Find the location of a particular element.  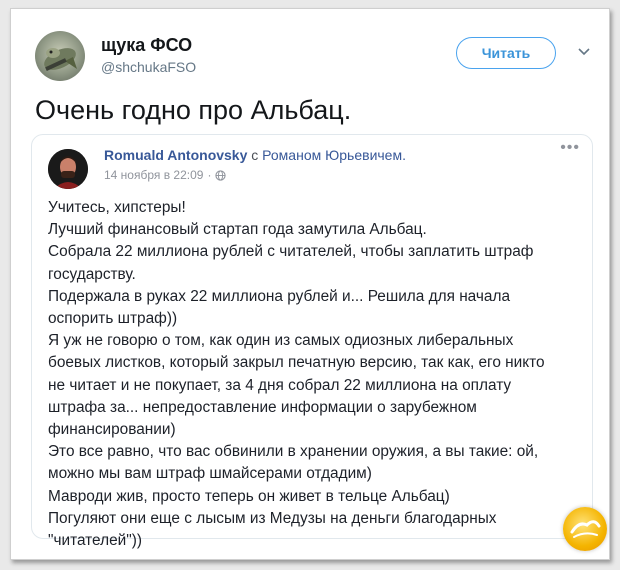

body-line: оспорить штраф)) is located at coordinates (113, 319).